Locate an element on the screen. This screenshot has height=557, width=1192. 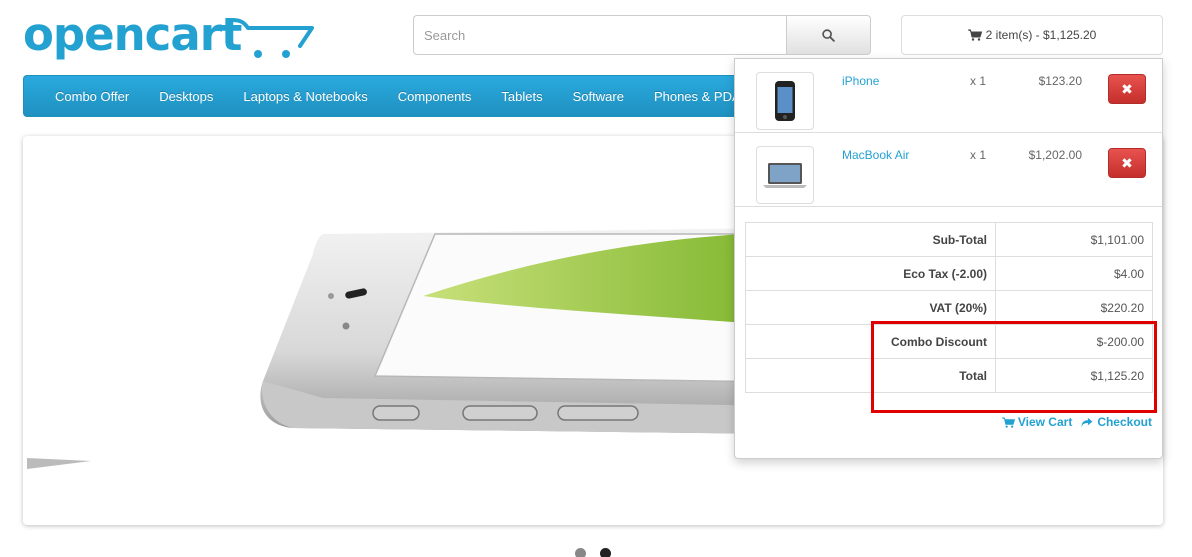
totals-value: $1,125.20 is located at coordinates (1074, 375).